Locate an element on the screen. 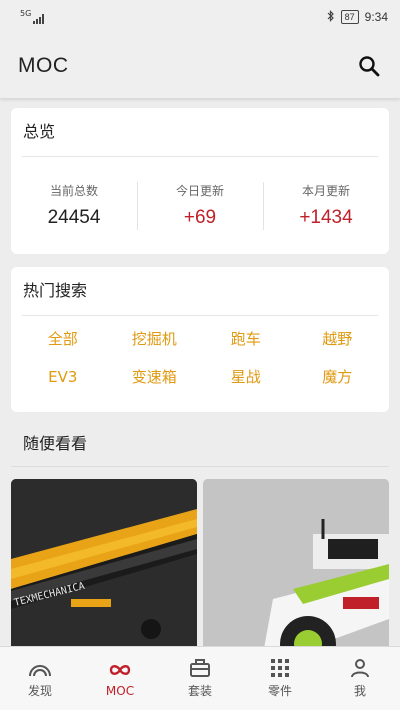  battery-level: 87 is located at coordinates (349, 17).